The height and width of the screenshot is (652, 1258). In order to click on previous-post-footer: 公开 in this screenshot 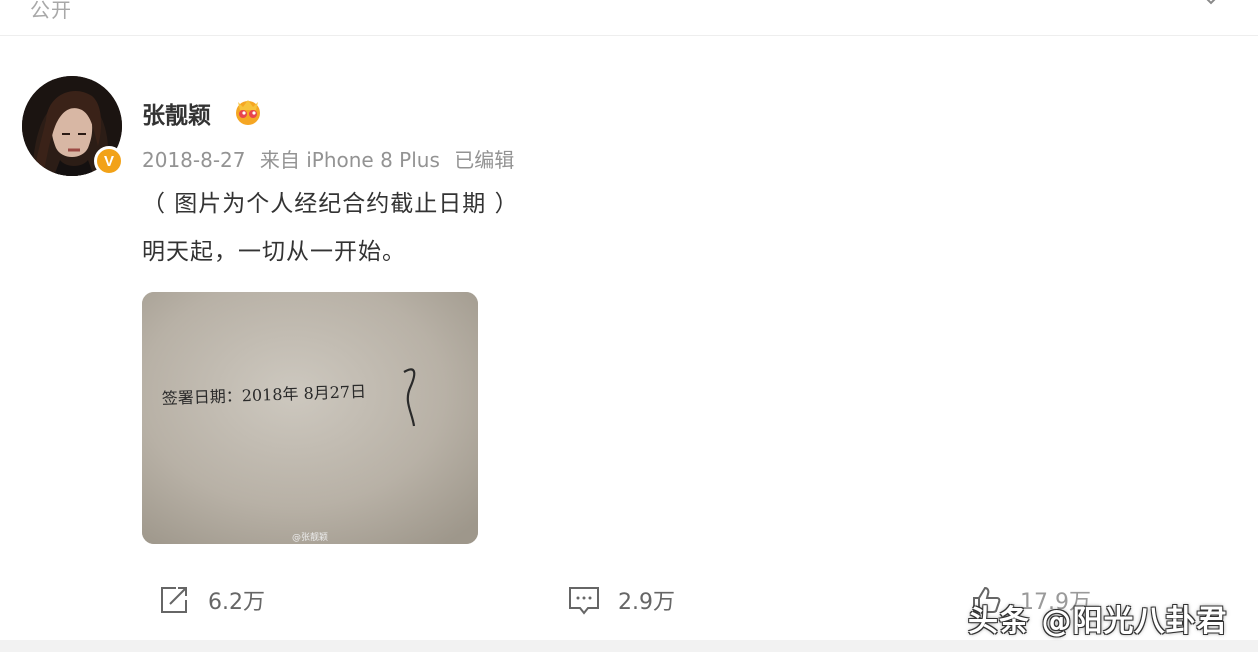, I will do `click(629, 18)`.